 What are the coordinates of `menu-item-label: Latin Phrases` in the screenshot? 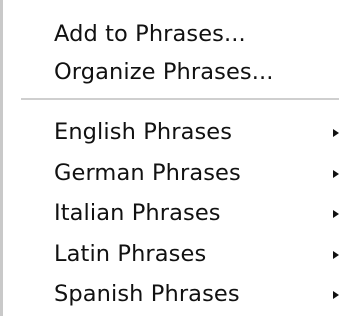 It's located at (130, 254).